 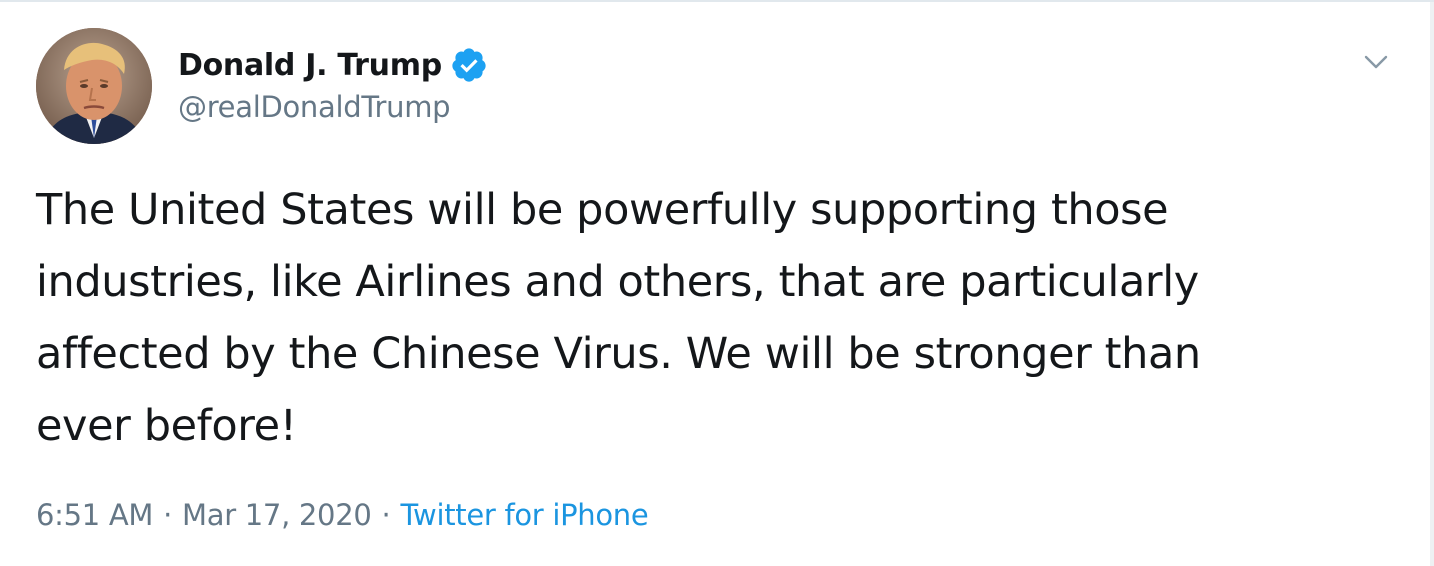 I want to click on user-handle: @realDonaldTrump, so click(x=314, y=107).